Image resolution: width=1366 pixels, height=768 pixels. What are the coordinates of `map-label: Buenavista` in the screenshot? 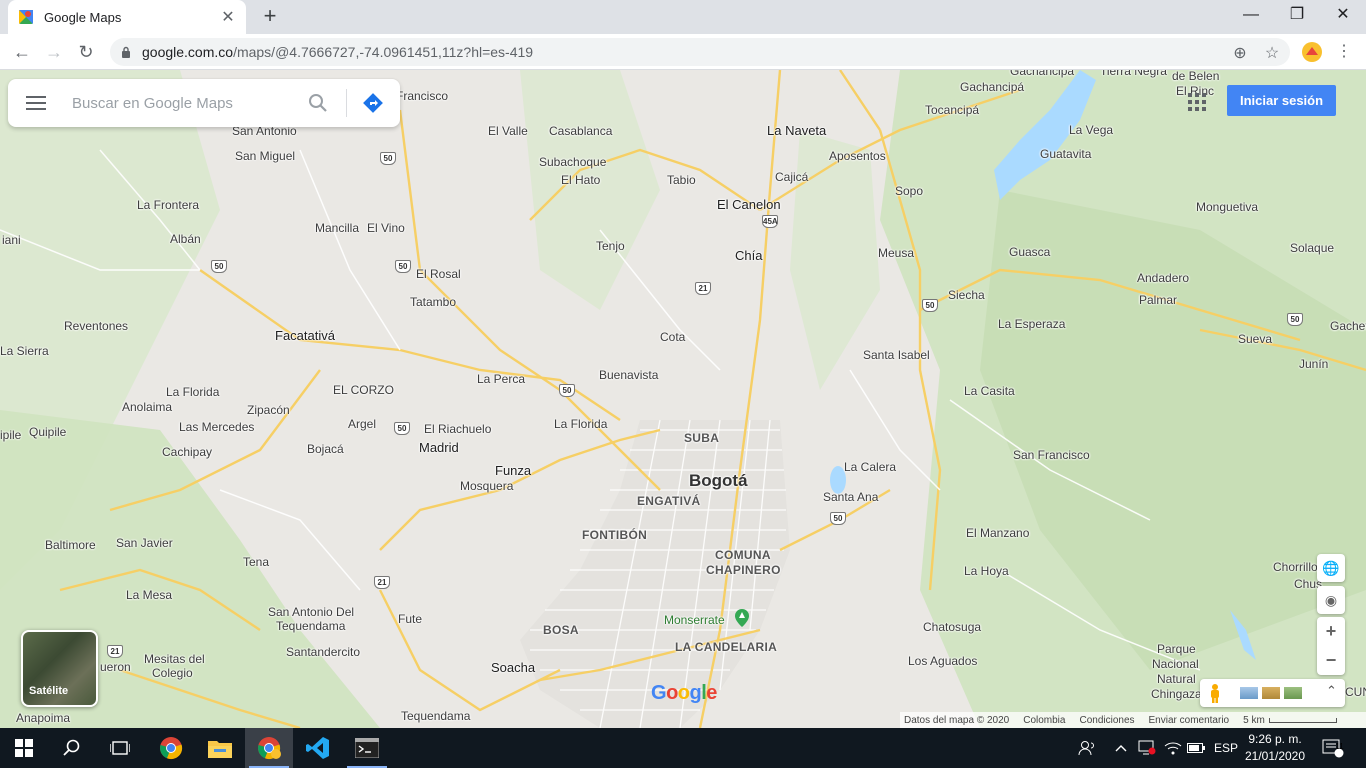 It's located at (628, 375).